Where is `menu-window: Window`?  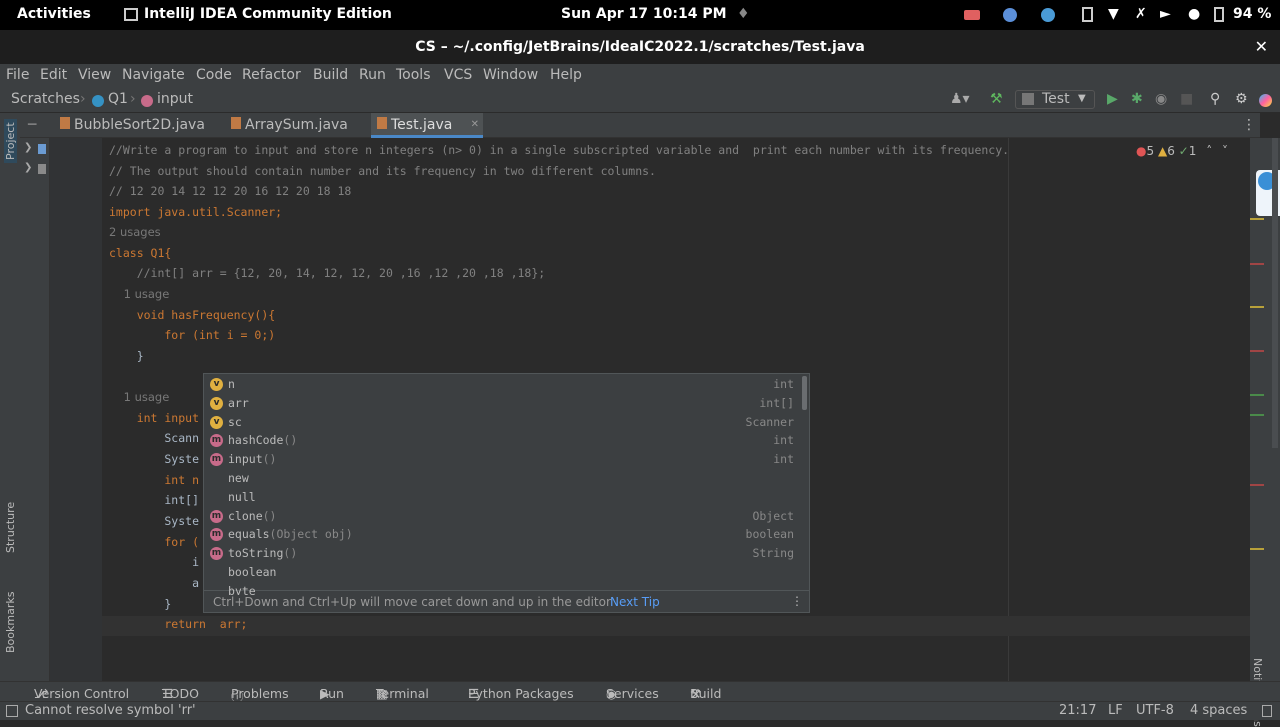 menu-window: Window is located at coordinates (510, 75).